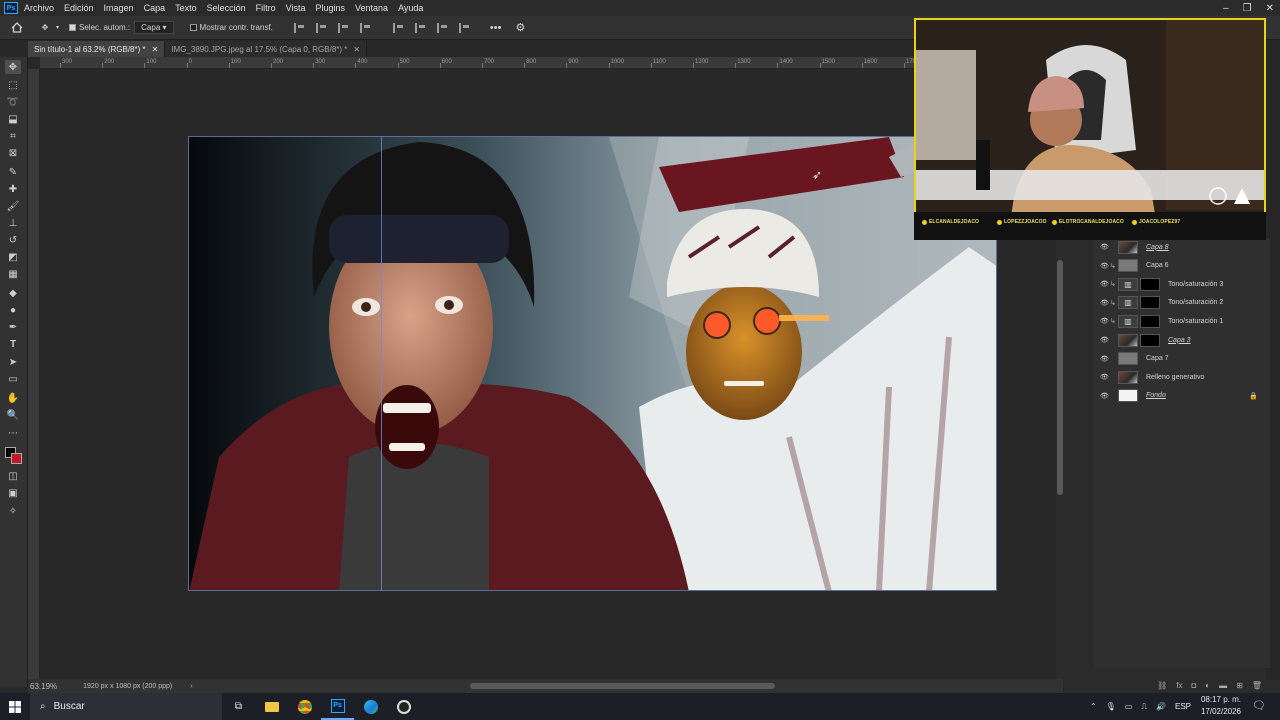 The width and height of the screenshot is (1280, 720). Describe the element at coordinates (1226, 8) in the screenshot. I see `minimize-icon: –` at that location.